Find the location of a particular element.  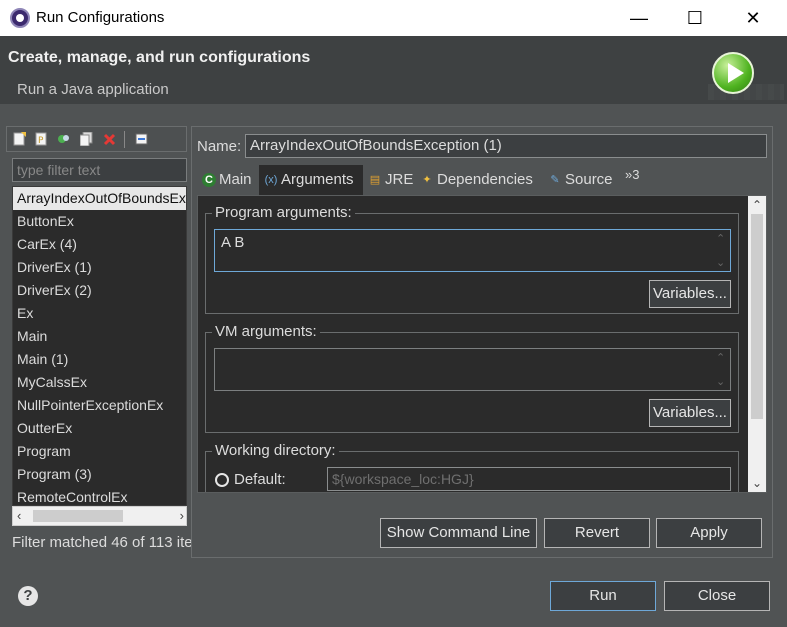

maximize-button: ☐ is located at coordinates (695, 18).